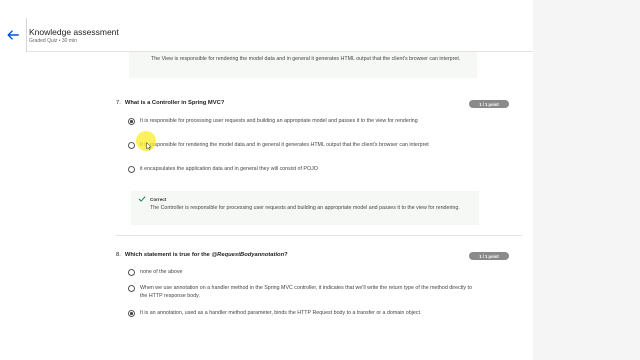 The height and width of the screenshot is (360, 640). Describe the element at coordinates (53, 41) in the screenshot. I see `page-subtitle: Graded Quiz • 30 min` at that location.